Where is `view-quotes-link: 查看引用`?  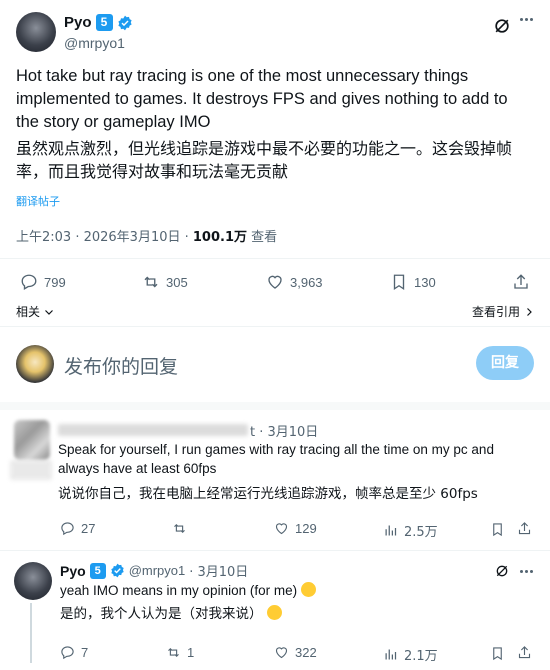 view-quotes-link: 查看引用 is located at coordinates (503, 311).